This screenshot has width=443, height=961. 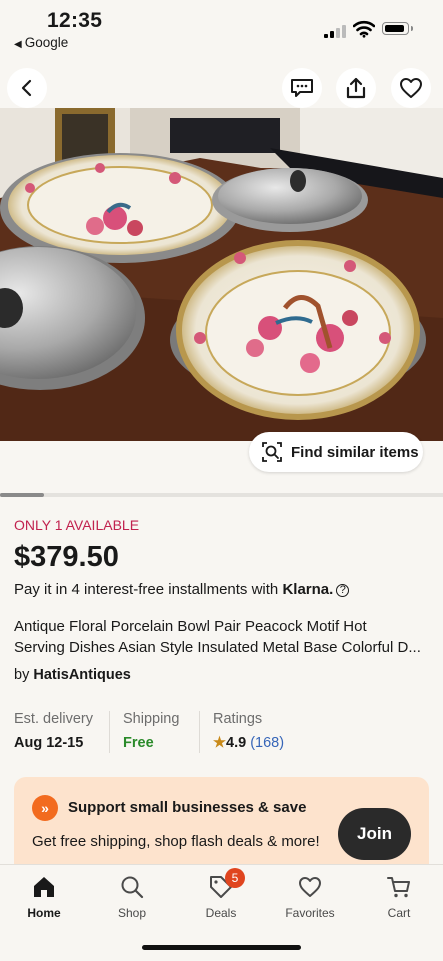 What do you see at coordinates (238, 719) in the screenshot?
I see `ratings-label: Ratings` at bounding box center [238, 719].